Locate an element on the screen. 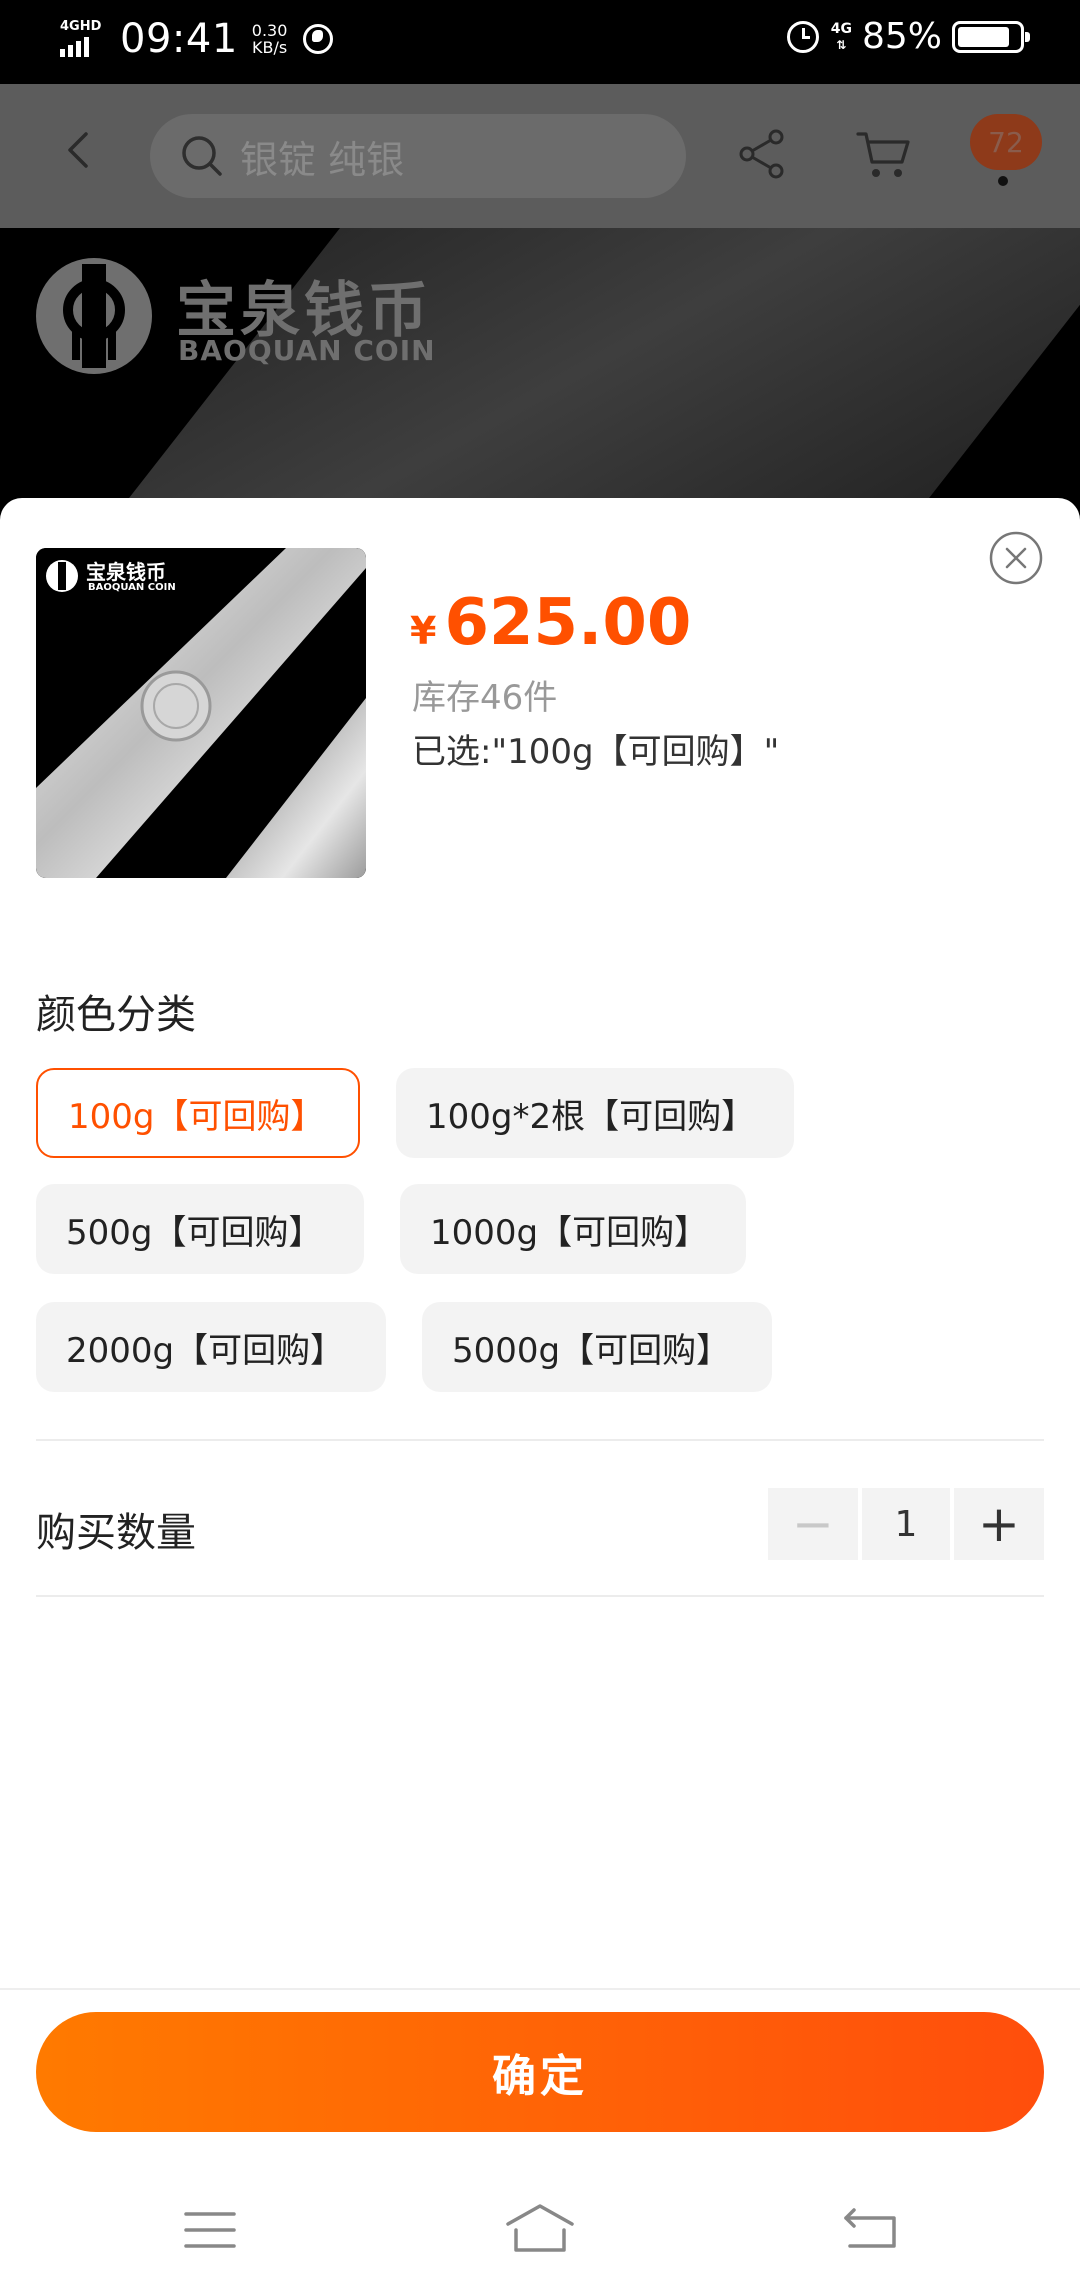 The height and width of the screenshot is (2280, 1080). sku-option-500g: 500g【可回购】 is located at coordinates (200, 1229).